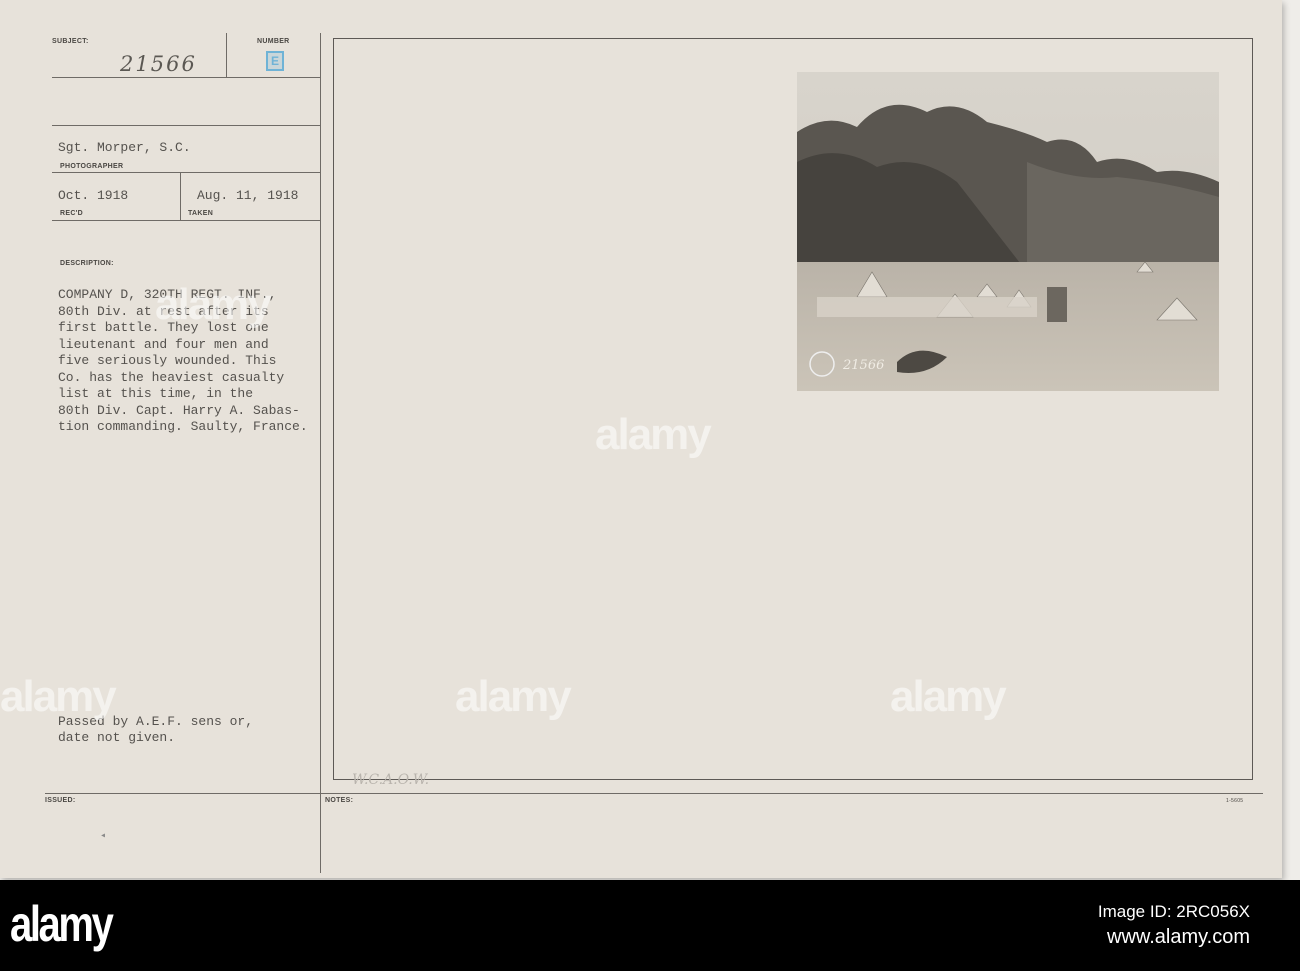  I want to click on subject-label: SUBJECT:, so click(70, 41).